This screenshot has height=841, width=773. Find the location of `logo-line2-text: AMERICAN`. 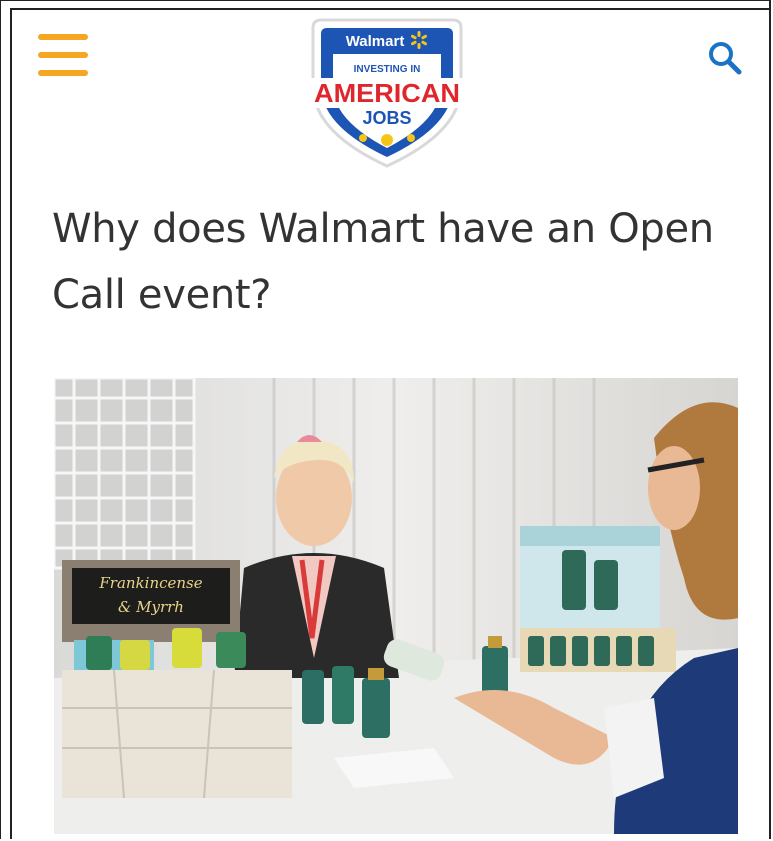

logo-line2-text: AMERICAN is located at coordinates (387, 93).